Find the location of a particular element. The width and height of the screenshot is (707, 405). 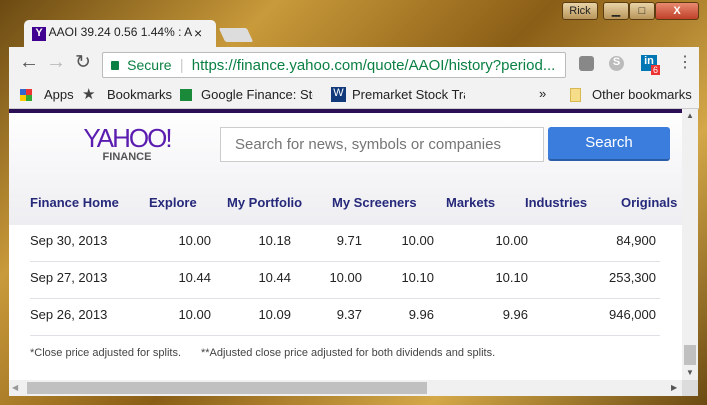

google-finance-icon is located at coordinates (186, 95).